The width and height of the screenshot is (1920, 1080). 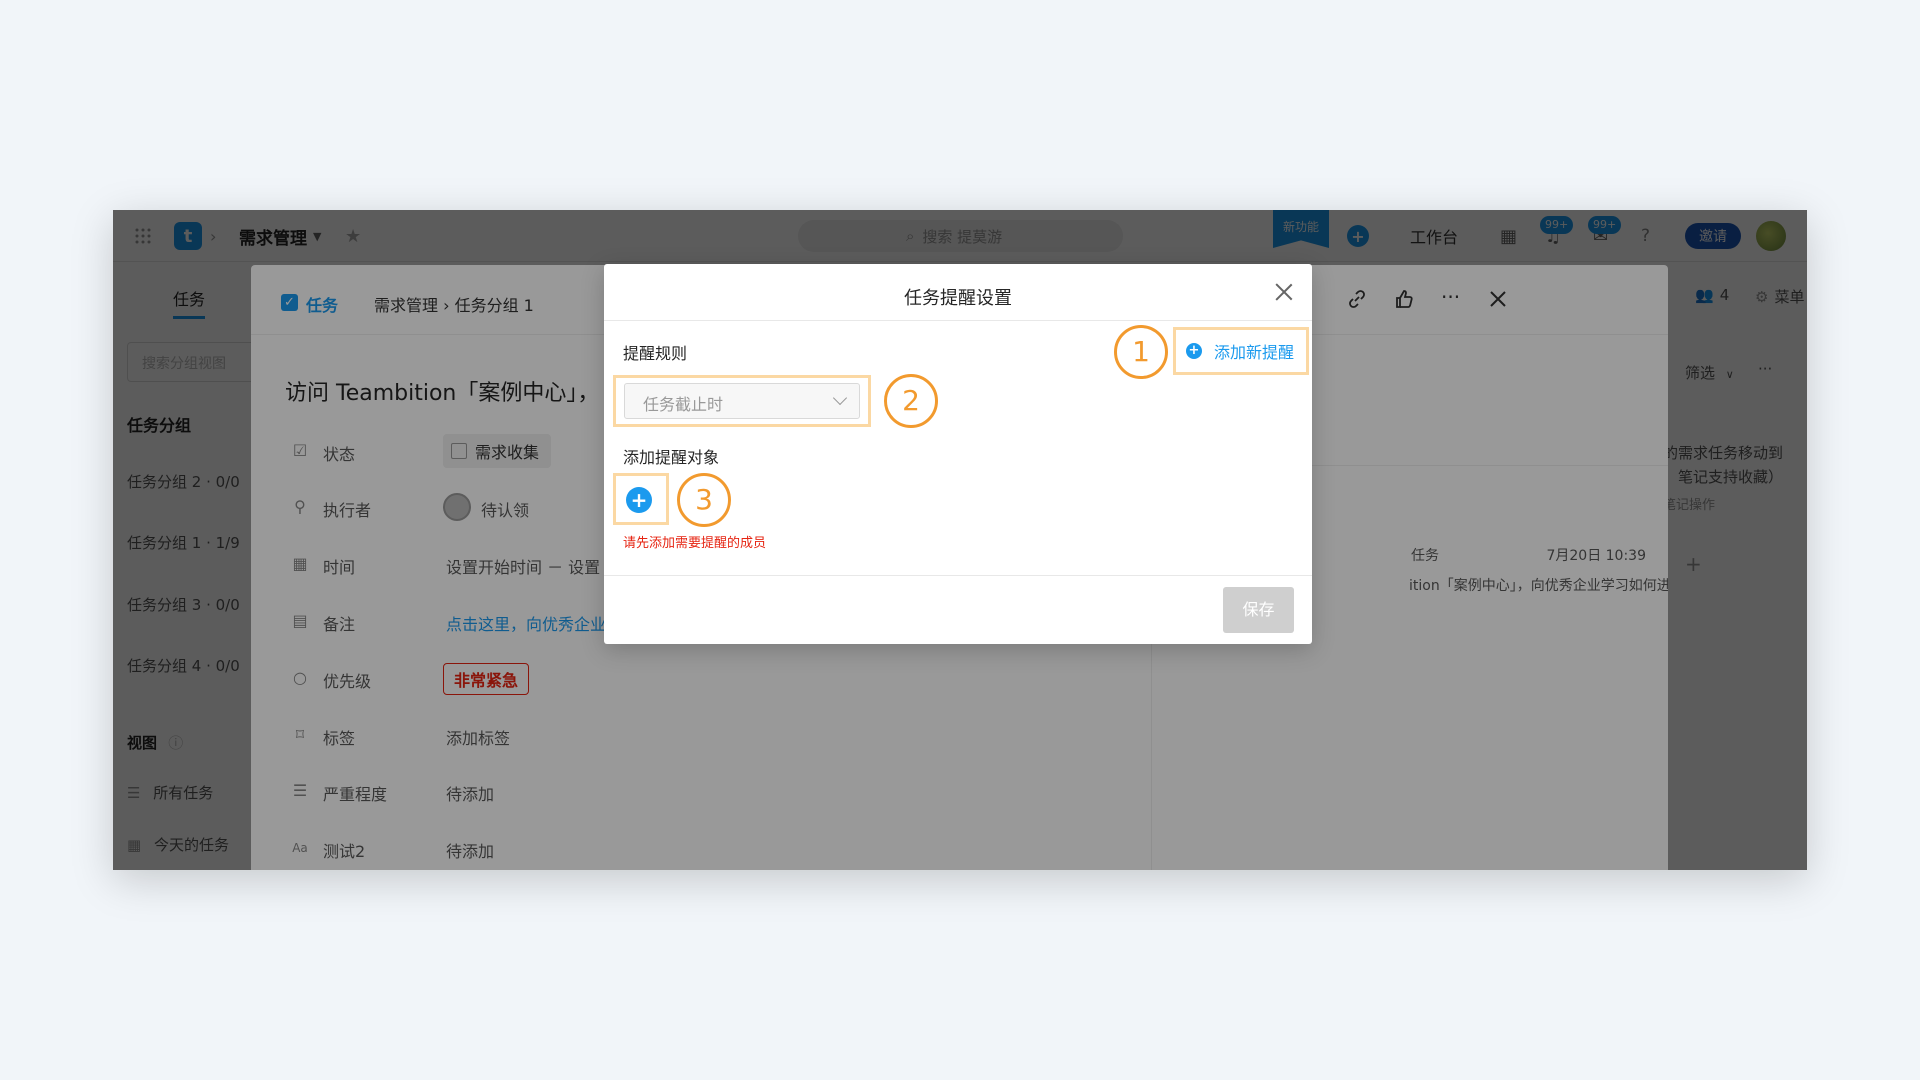 I want to click on validation-error: 请先添加需要提醒的成员, so click(x=695, y=543).